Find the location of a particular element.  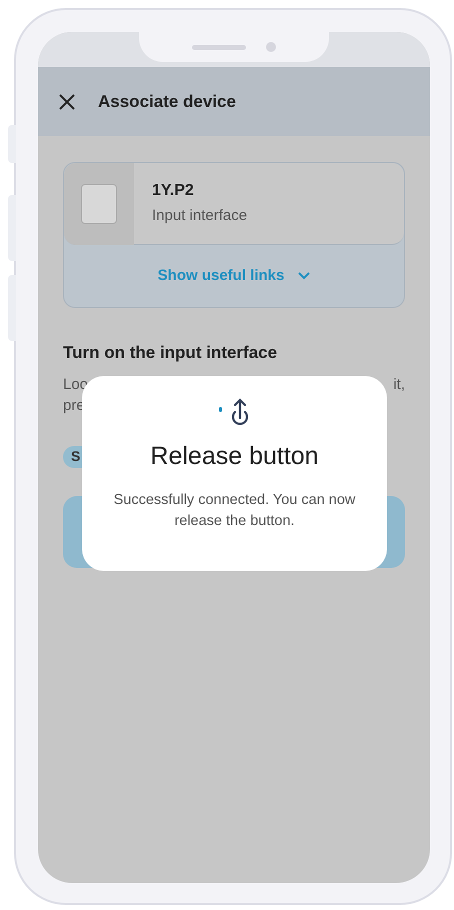

speaker-grille is located at coordinates (219, 47).